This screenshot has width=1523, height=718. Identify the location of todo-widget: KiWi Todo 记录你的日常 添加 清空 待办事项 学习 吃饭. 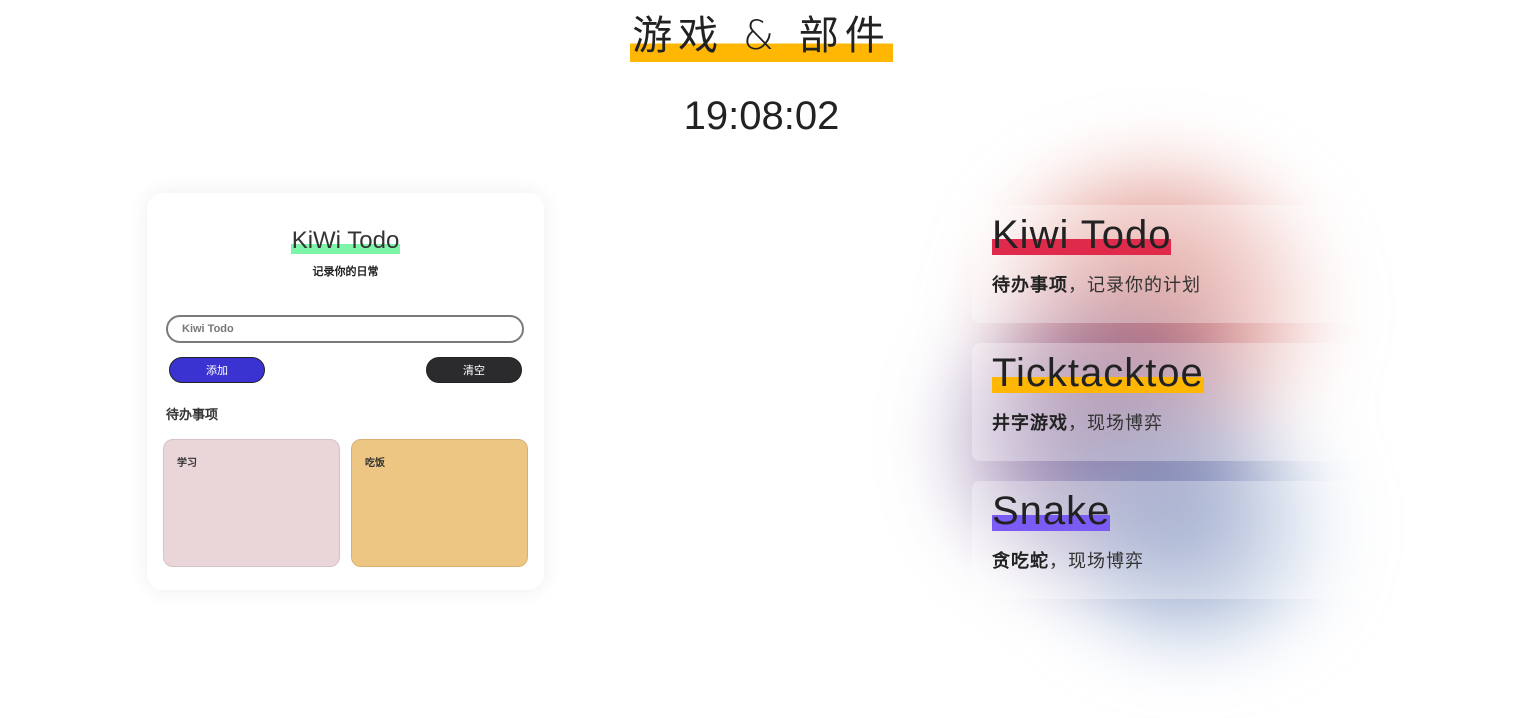
(345, 391).